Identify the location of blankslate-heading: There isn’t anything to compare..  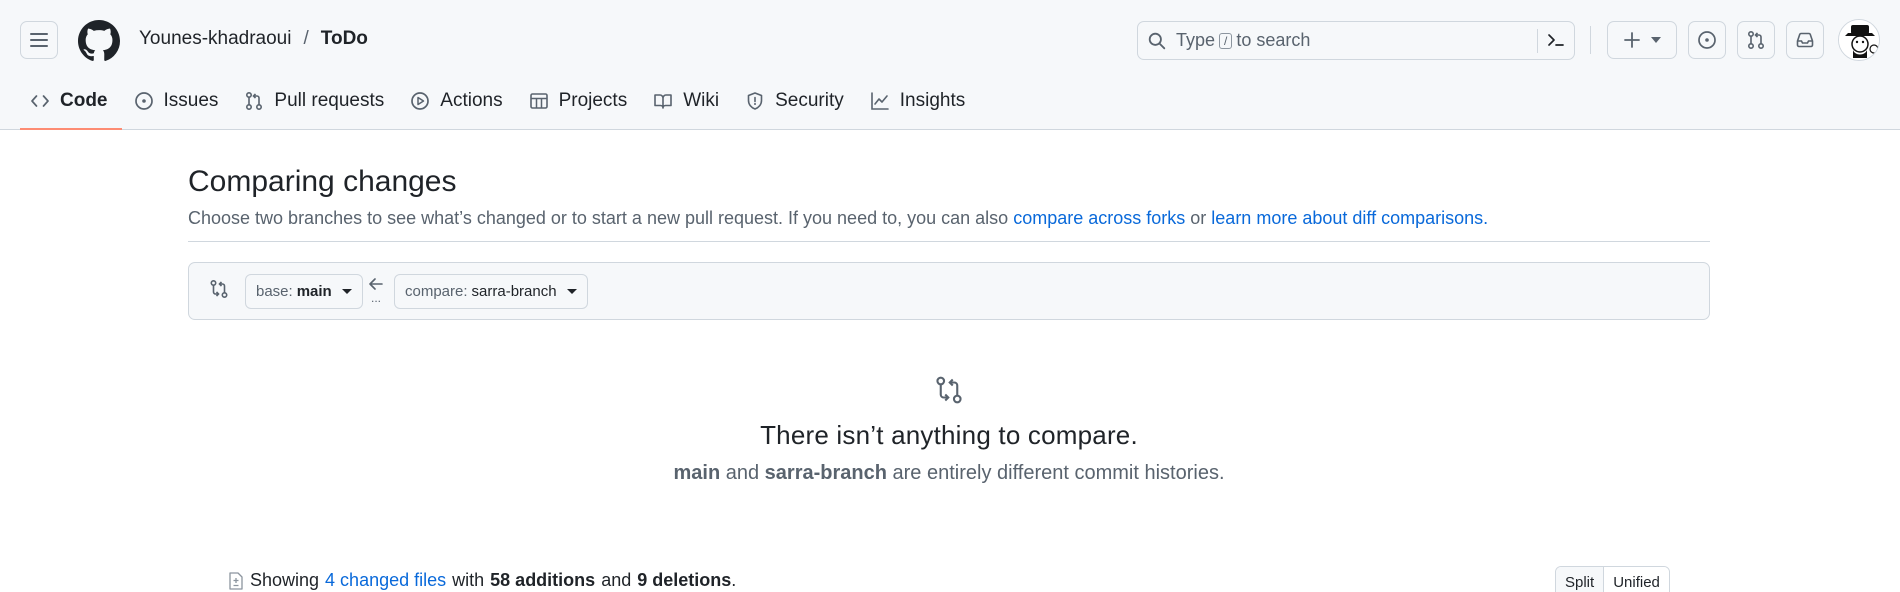
(949, 435).